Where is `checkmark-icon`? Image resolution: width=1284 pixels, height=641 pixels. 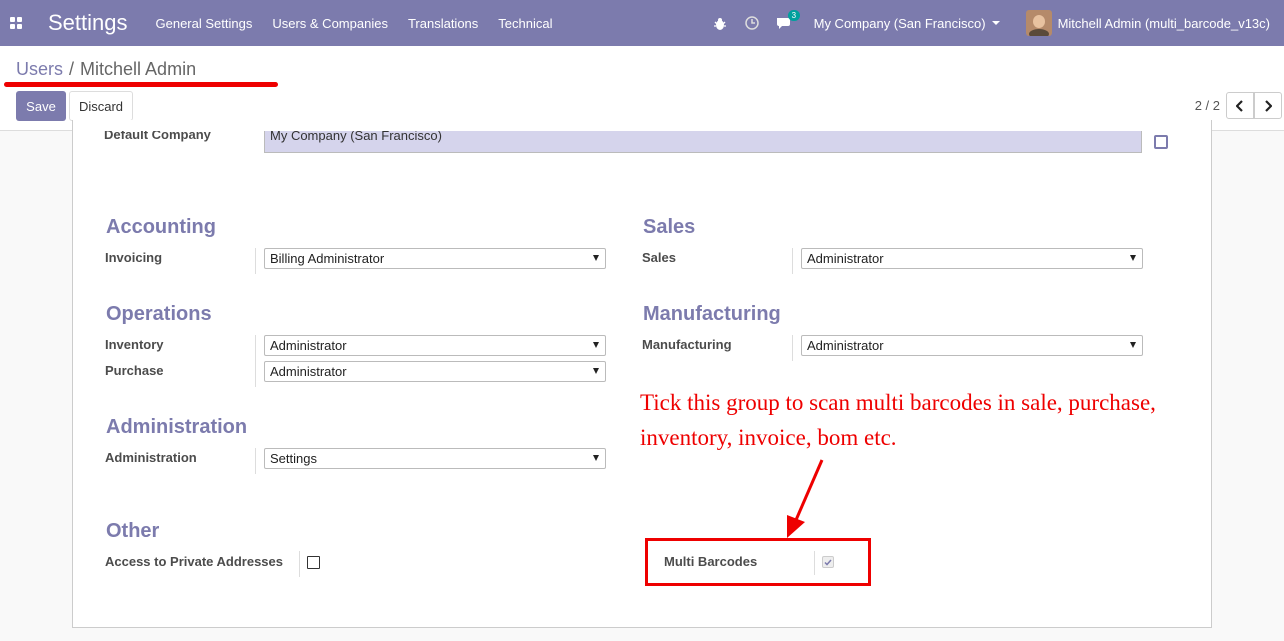
checkmark-icon is located at coordinates (828, 562).